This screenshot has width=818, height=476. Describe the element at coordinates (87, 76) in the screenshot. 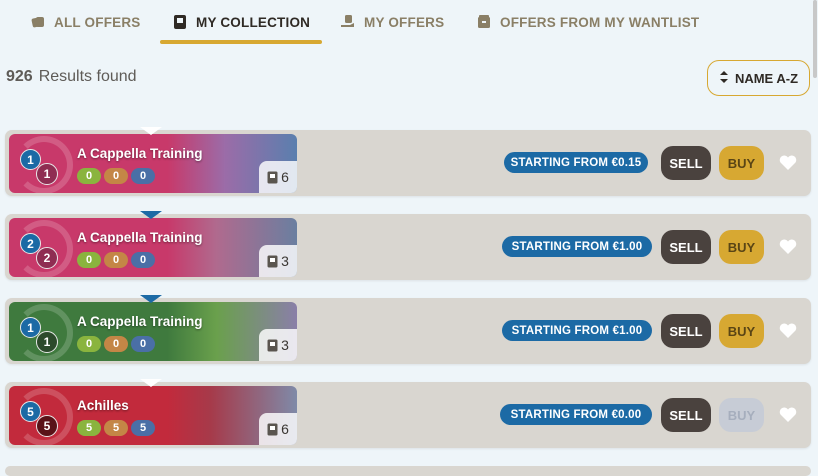

I see `results-label: Results found` at that location.